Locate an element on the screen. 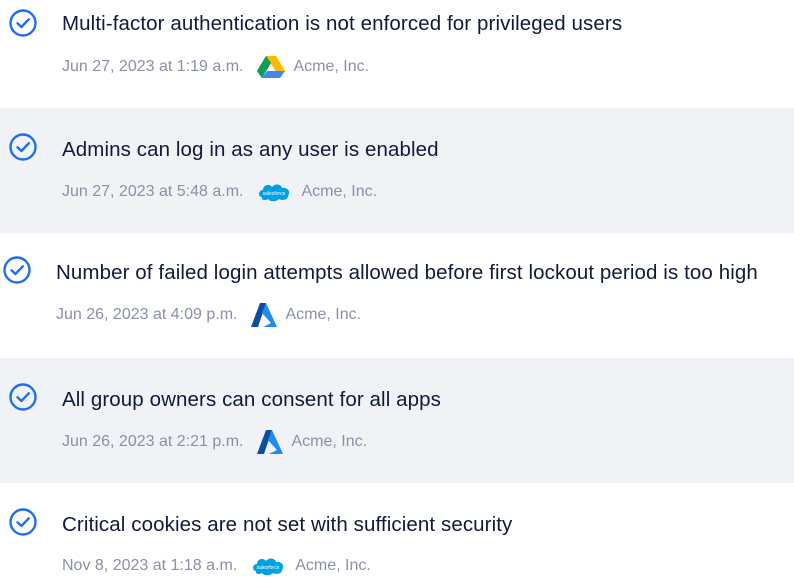  finding-meta: Jun 27, 2023 at 1:19 a.m. Acme, Inc. is located at coordinates (215, 67).